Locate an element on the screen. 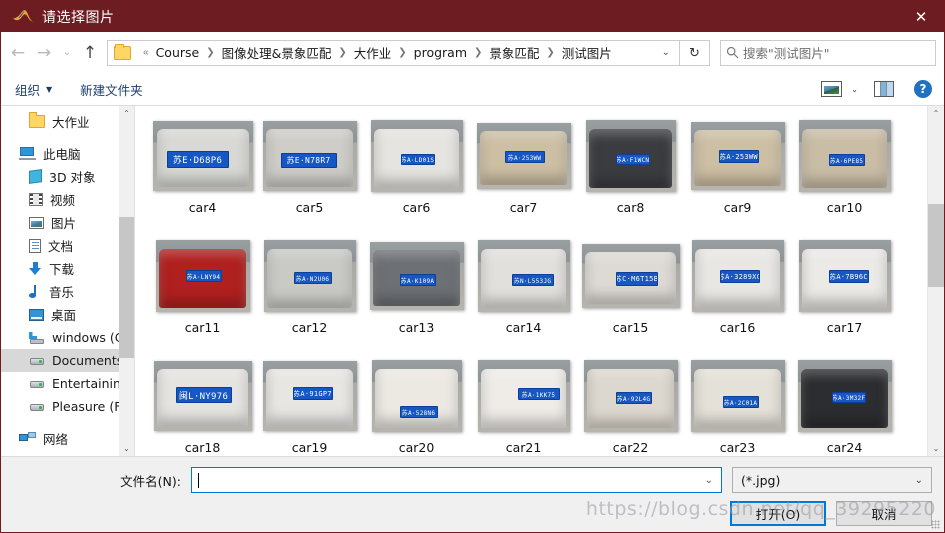 This screenshot has width=945, height=533. file-name-label: car4 is located at coordinates (202, 207).